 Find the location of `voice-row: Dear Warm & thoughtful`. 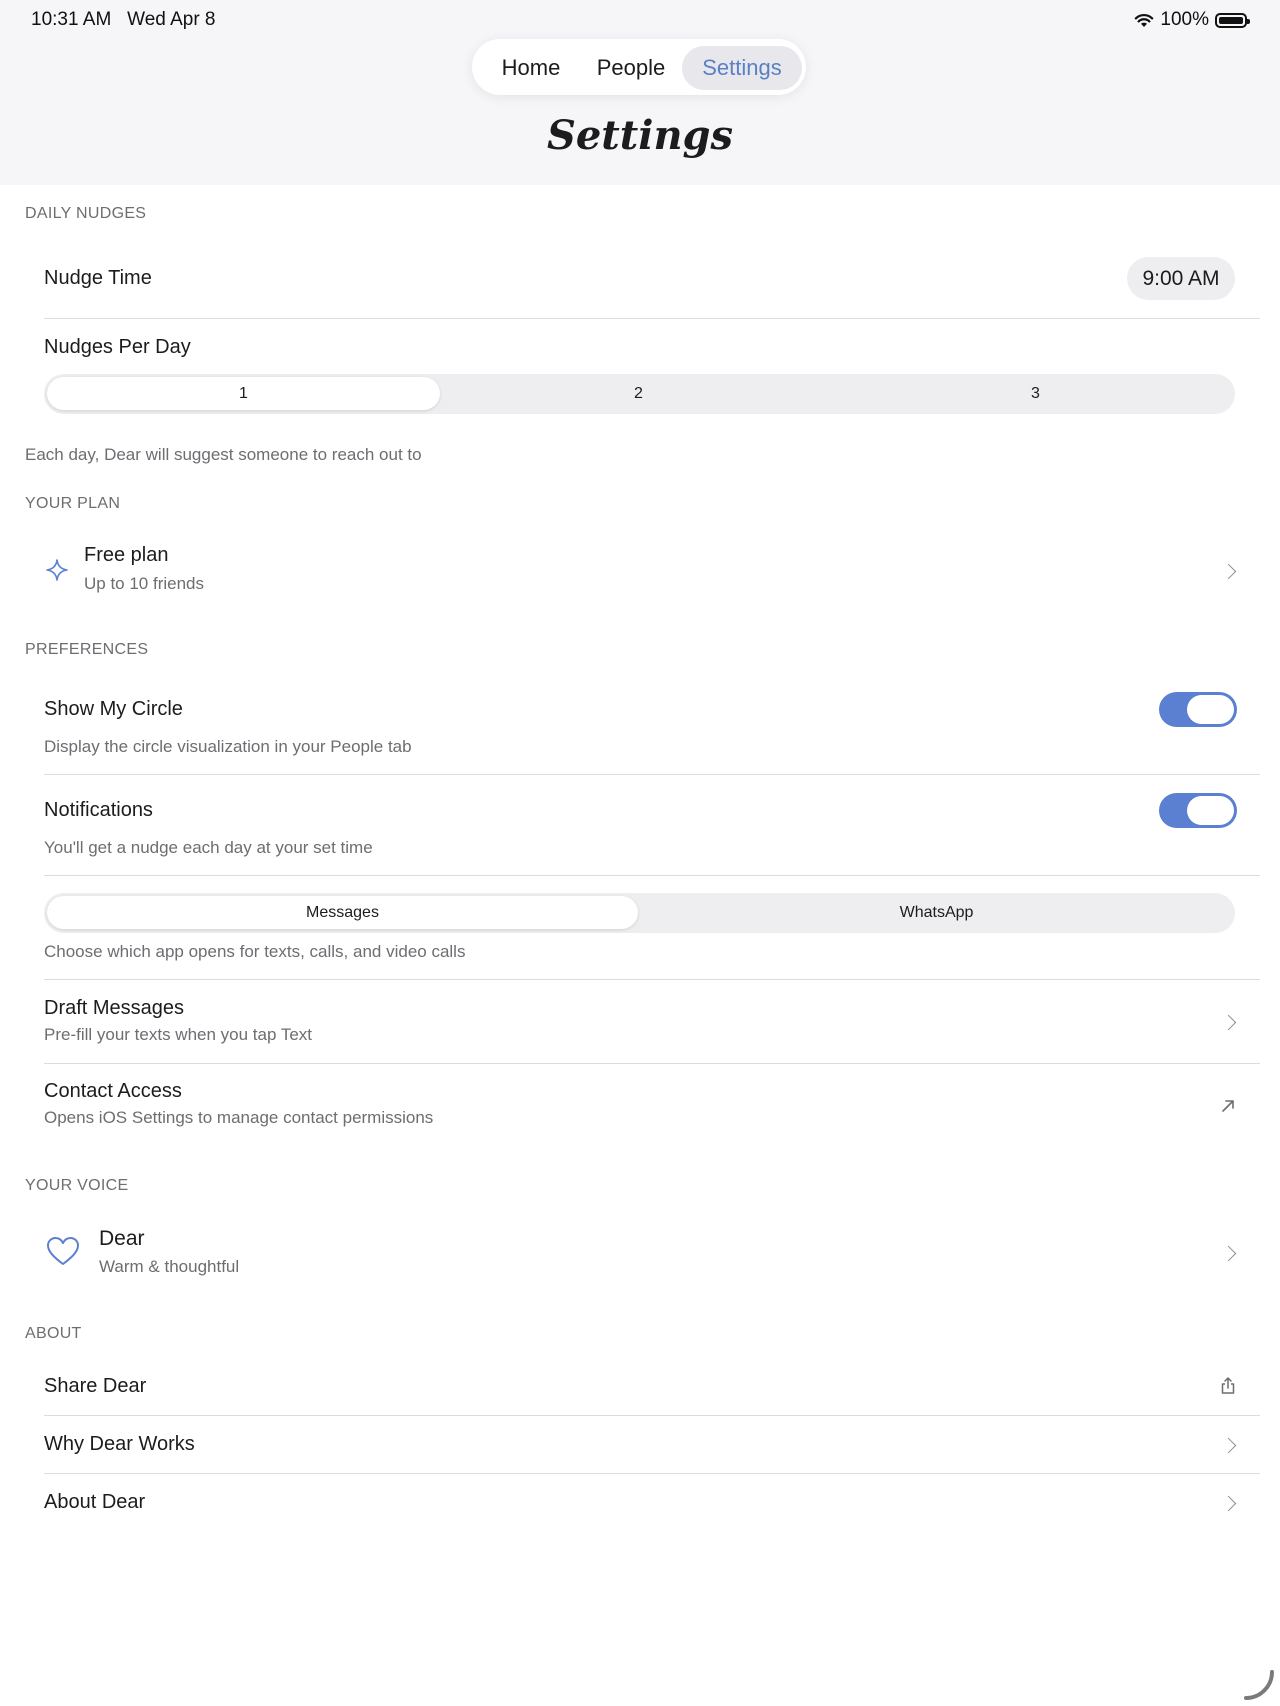

voice-row: Dear Warm & thoughtful is located at coordinates (640, 1253).